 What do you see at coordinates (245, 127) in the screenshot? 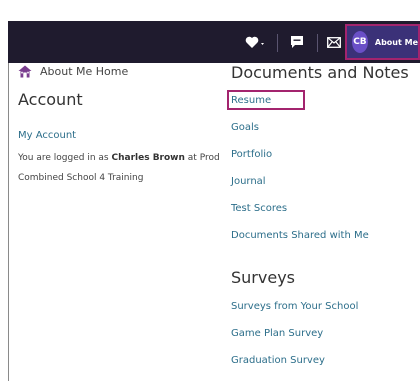
I see `goals-link: Goals` at bounding box center [245, 127].